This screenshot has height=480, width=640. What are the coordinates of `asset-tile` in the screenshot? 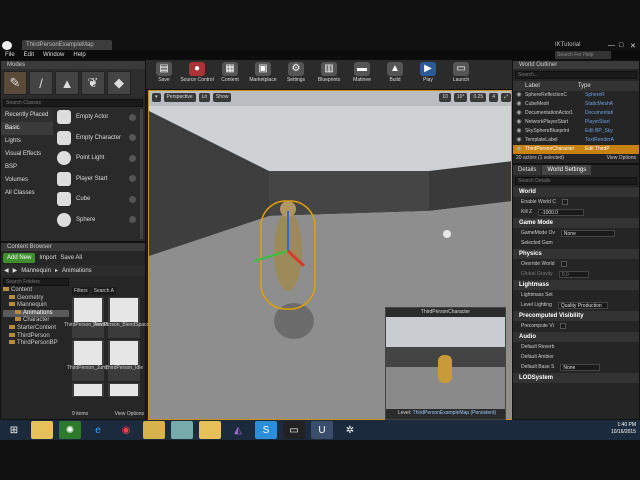 It's located at (124, 390).